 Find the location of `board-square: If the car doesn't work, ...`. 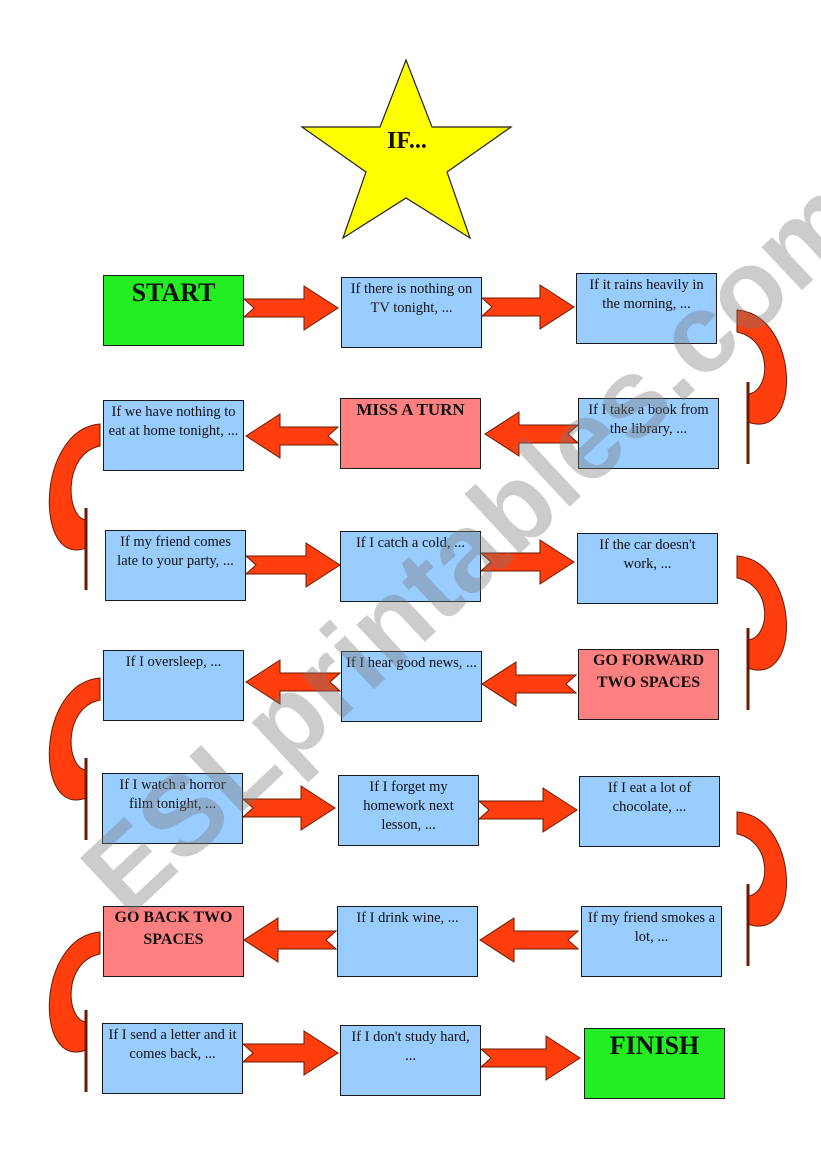

board-square: If the car doesn't work, ... is located at coordinates (647, 568).